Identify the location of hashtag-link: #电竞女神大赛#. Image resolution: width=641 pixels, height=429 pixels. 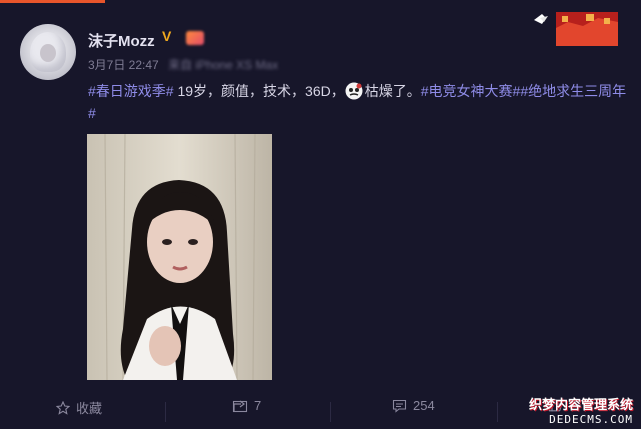
(471, 91).